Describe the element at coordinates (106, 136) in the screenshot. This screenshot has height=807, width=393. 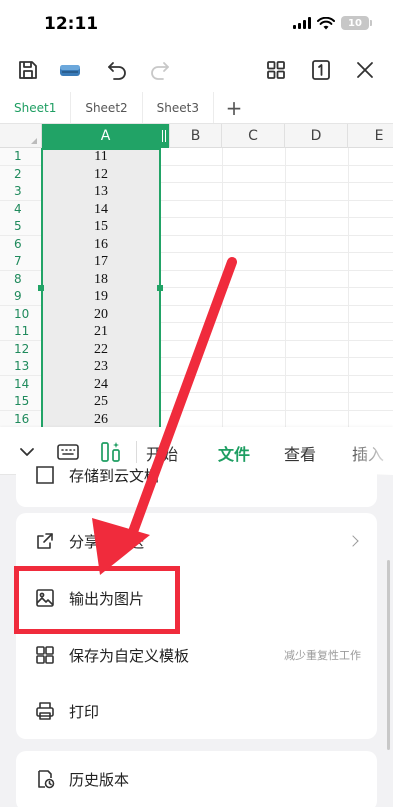
I see `column-header-a: A` at that location.